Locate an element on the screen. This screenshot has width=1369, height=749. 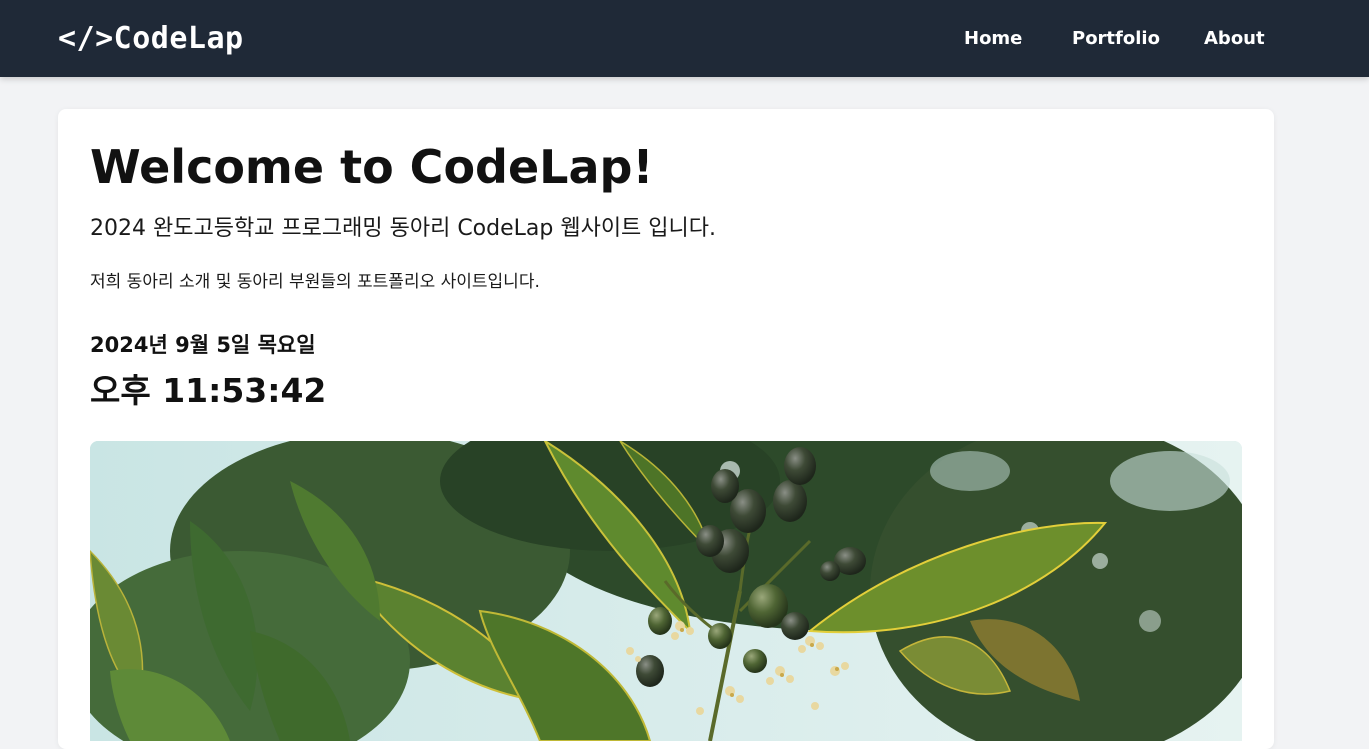
page-title: Welcome to CodeLap! is located at coordinates (372, 167).